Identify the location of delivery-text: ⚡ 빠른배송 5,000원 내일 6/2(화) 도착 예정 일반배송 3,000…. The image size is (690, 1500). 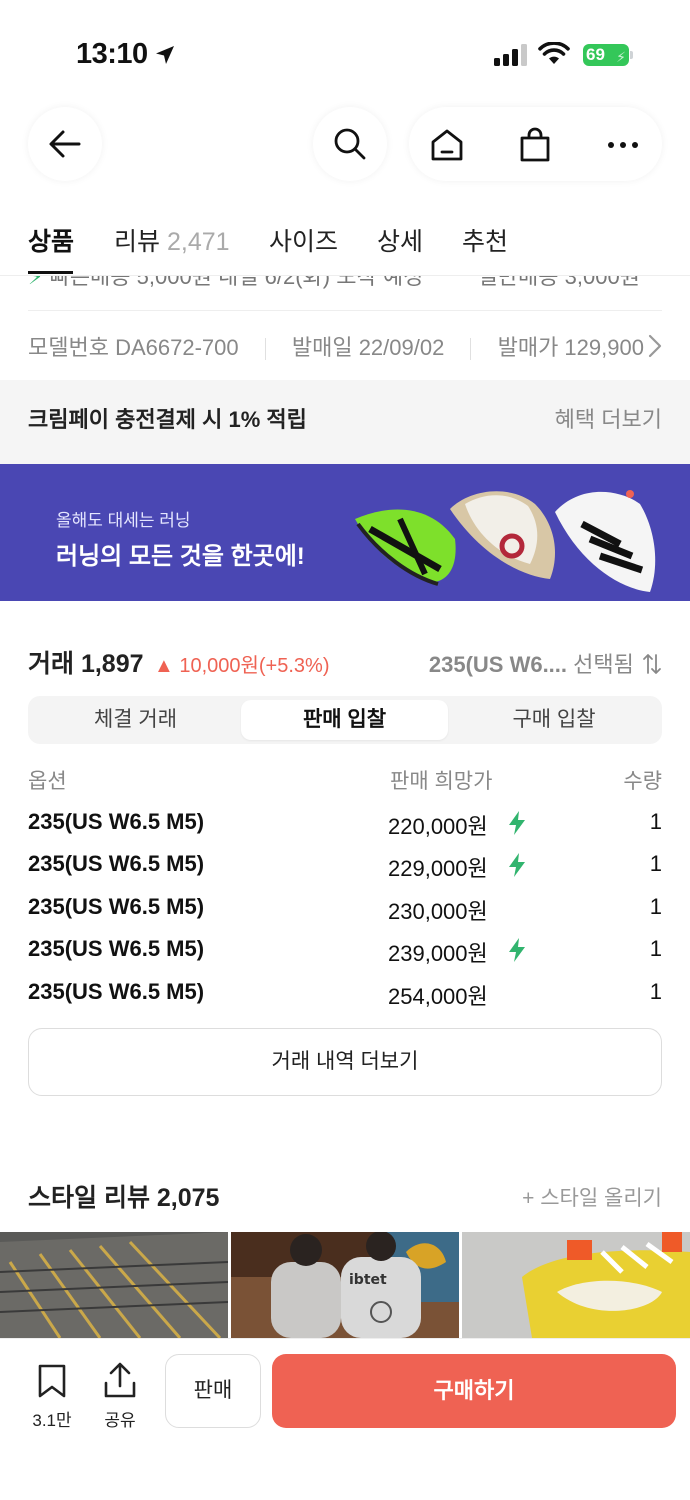
(334, 283).